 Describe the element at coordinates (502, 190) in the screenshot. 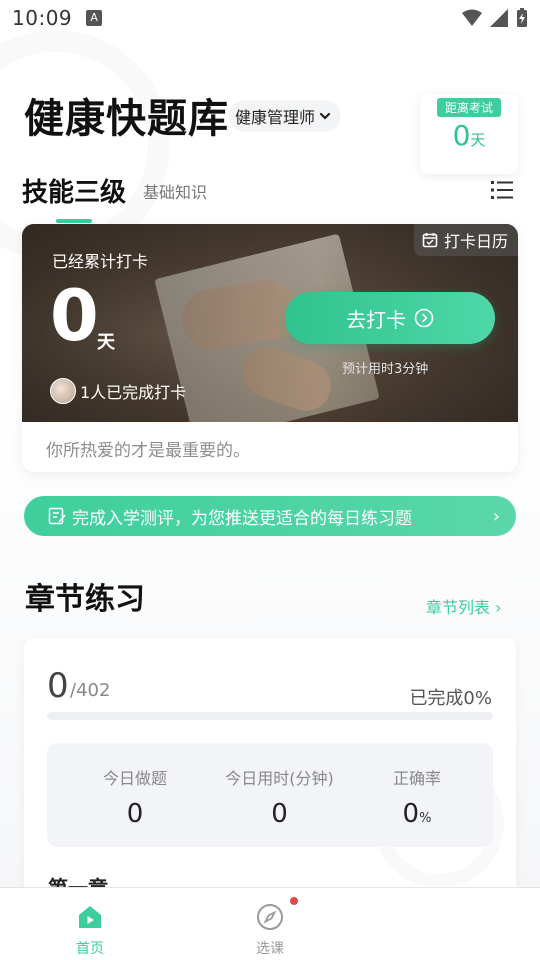

I see `list-menu-icon` at that location.